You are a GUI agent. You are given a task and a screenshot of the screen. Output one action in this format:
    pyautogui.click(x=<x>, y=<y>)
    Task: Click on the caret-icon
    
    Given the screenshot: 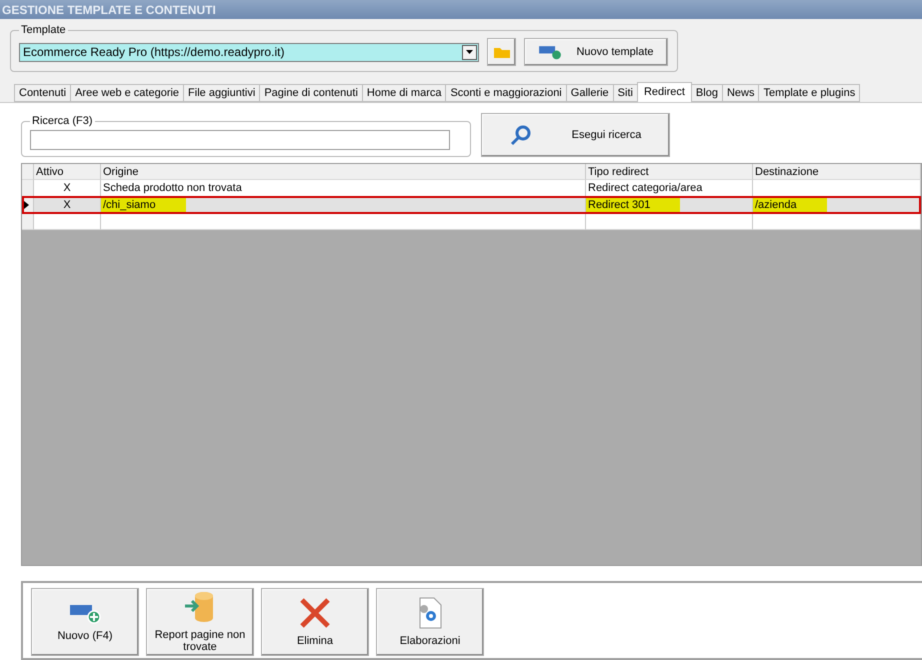 What is the action you would take?
    pyautogui.click(x=469, y=52)
    